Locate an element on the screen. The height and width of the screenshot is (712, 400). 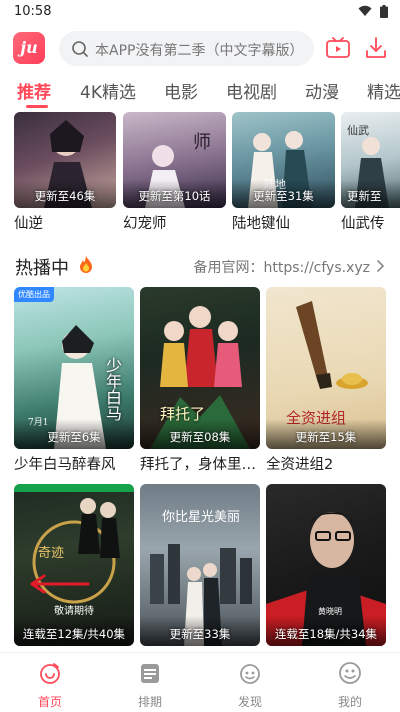
poster-card: 师 更新至第10话 is located at coordinates (174, 160).